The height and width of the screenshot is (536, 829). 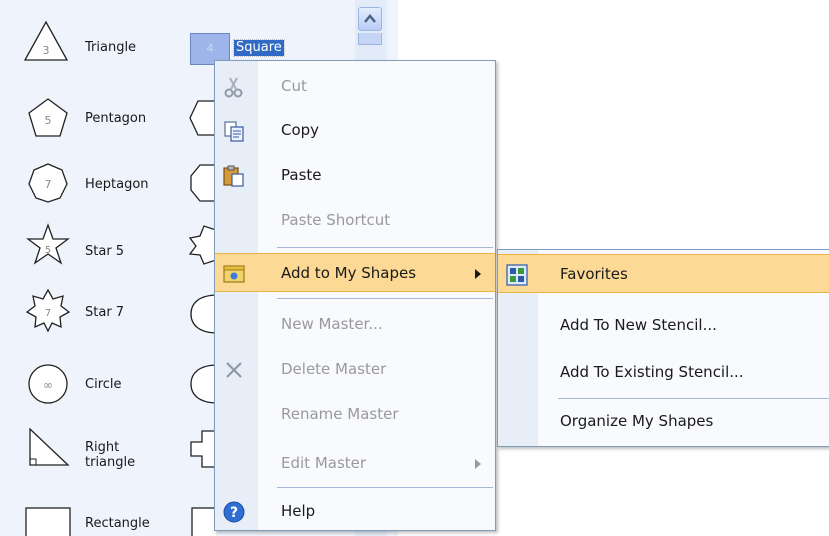 What do you see at coordinates (46, 50) in the screenshot?
I see `svg-text: 3` at bounding box center [46, 50].